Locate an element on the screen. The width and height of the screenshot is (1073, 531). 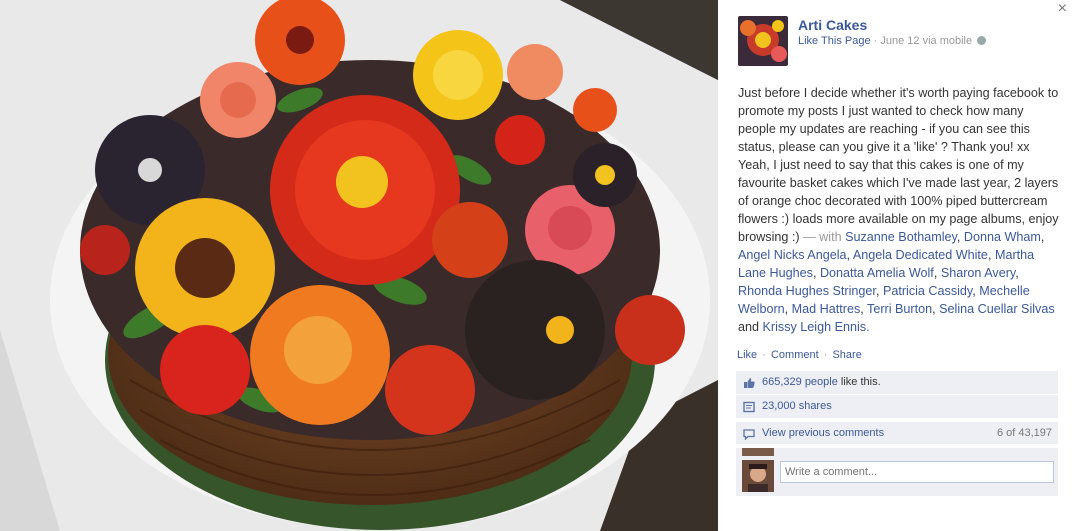
shares-link: 23,000 shares is located at coordinates (797, 406).